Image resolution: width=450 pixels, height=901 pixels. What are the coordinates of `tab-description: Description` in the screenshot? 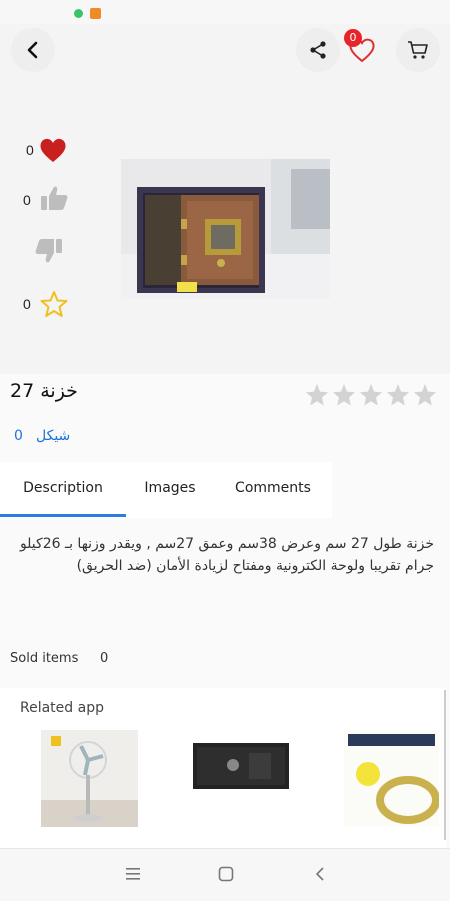 It's located at (63, 488).